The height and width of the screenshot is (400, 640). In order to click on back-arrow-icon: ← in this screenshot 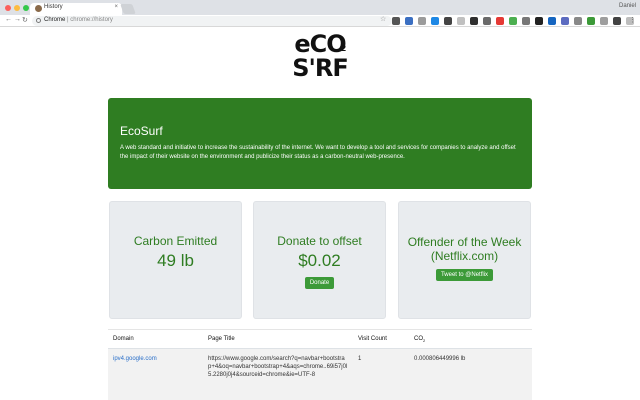, I will do `click(8, 19)`.